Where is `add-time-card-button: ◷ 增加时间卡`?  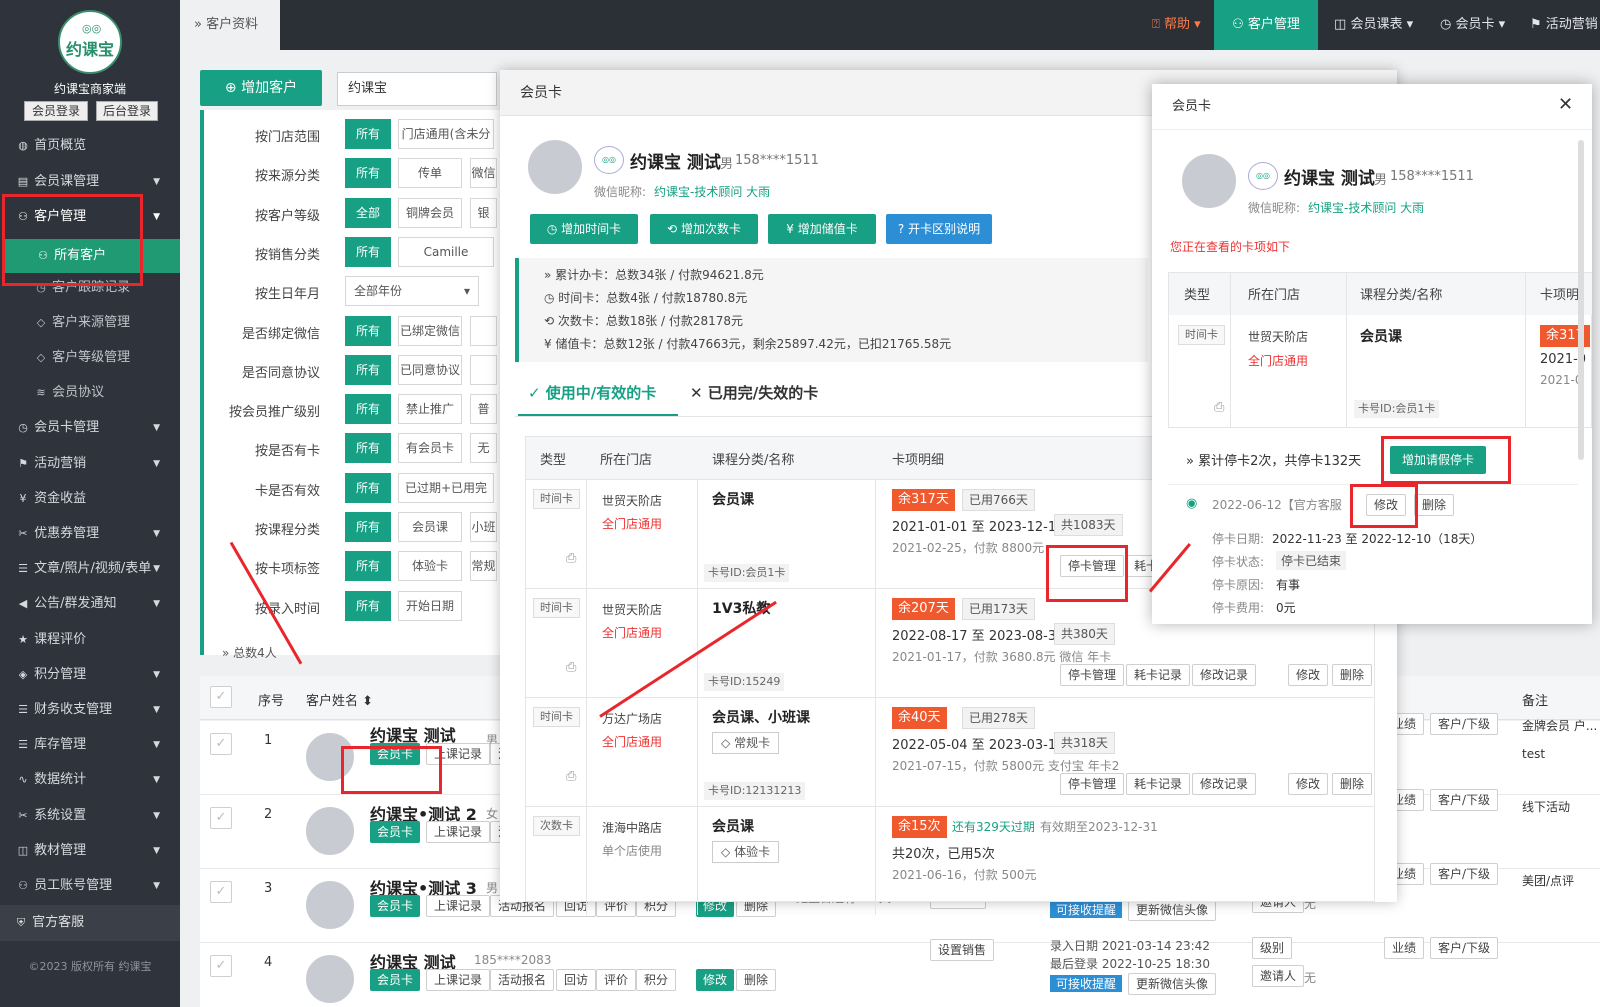 add-time-card-button: ◷ 增加时间卡 is located at coordinates (584, 229).